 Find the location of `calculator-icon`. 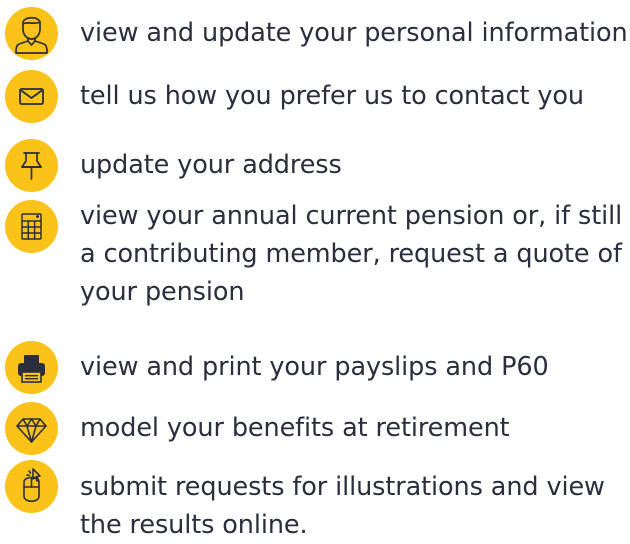

calculator-icon is located at coordinates (31, 226).